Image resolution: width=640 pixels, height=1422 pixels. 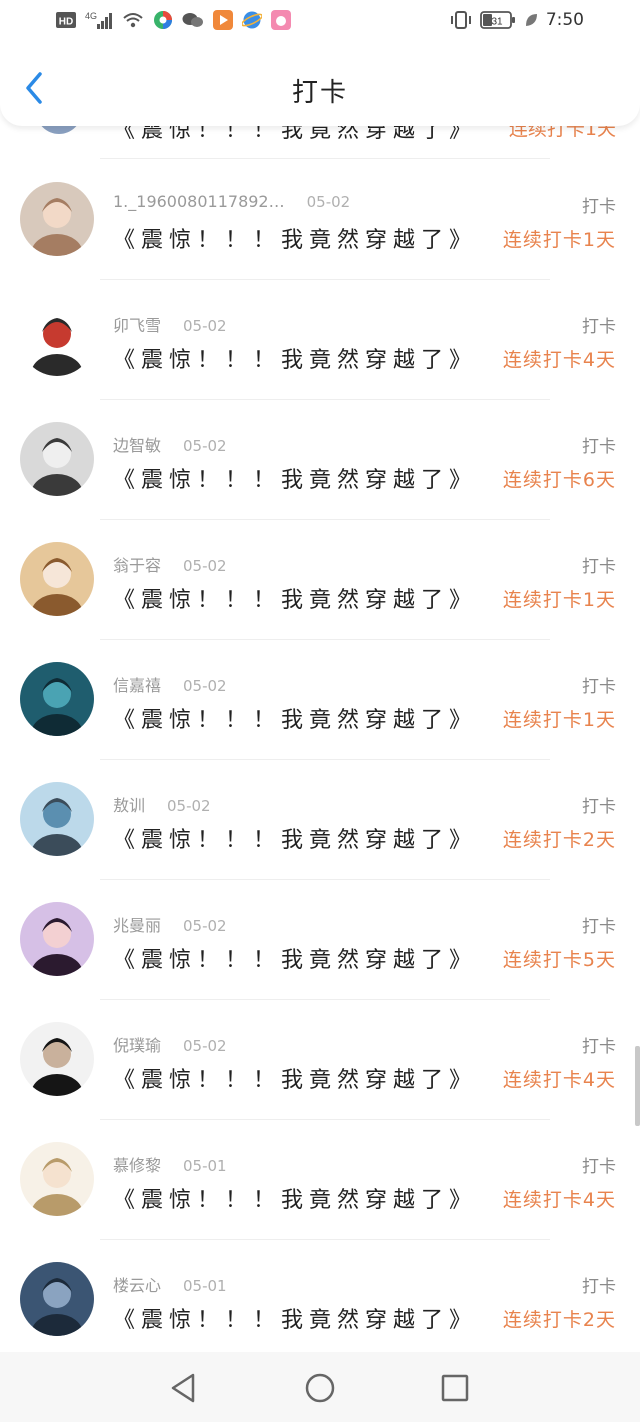 What do you see at coordinates (517, 20) in the screenshot?
I see `status-bar-right: 31 7:50` at bounding box center [517, 20].